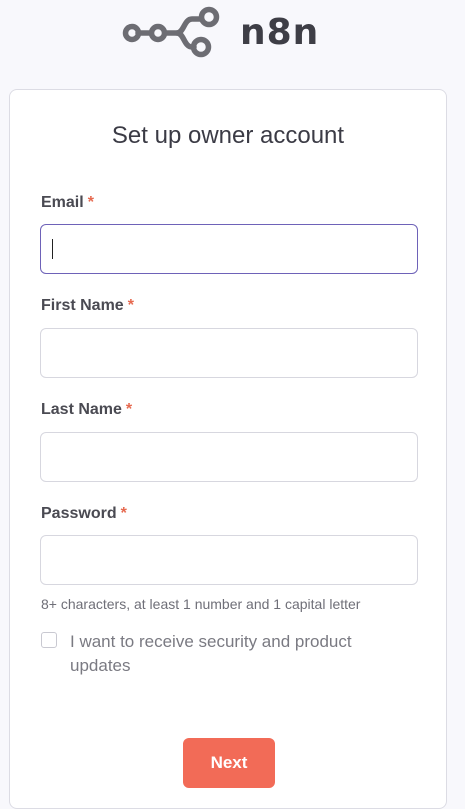  Describe the element at coordinates (280, 32) in the screenshot. I see `logo-wordmark: n8n` at that location.